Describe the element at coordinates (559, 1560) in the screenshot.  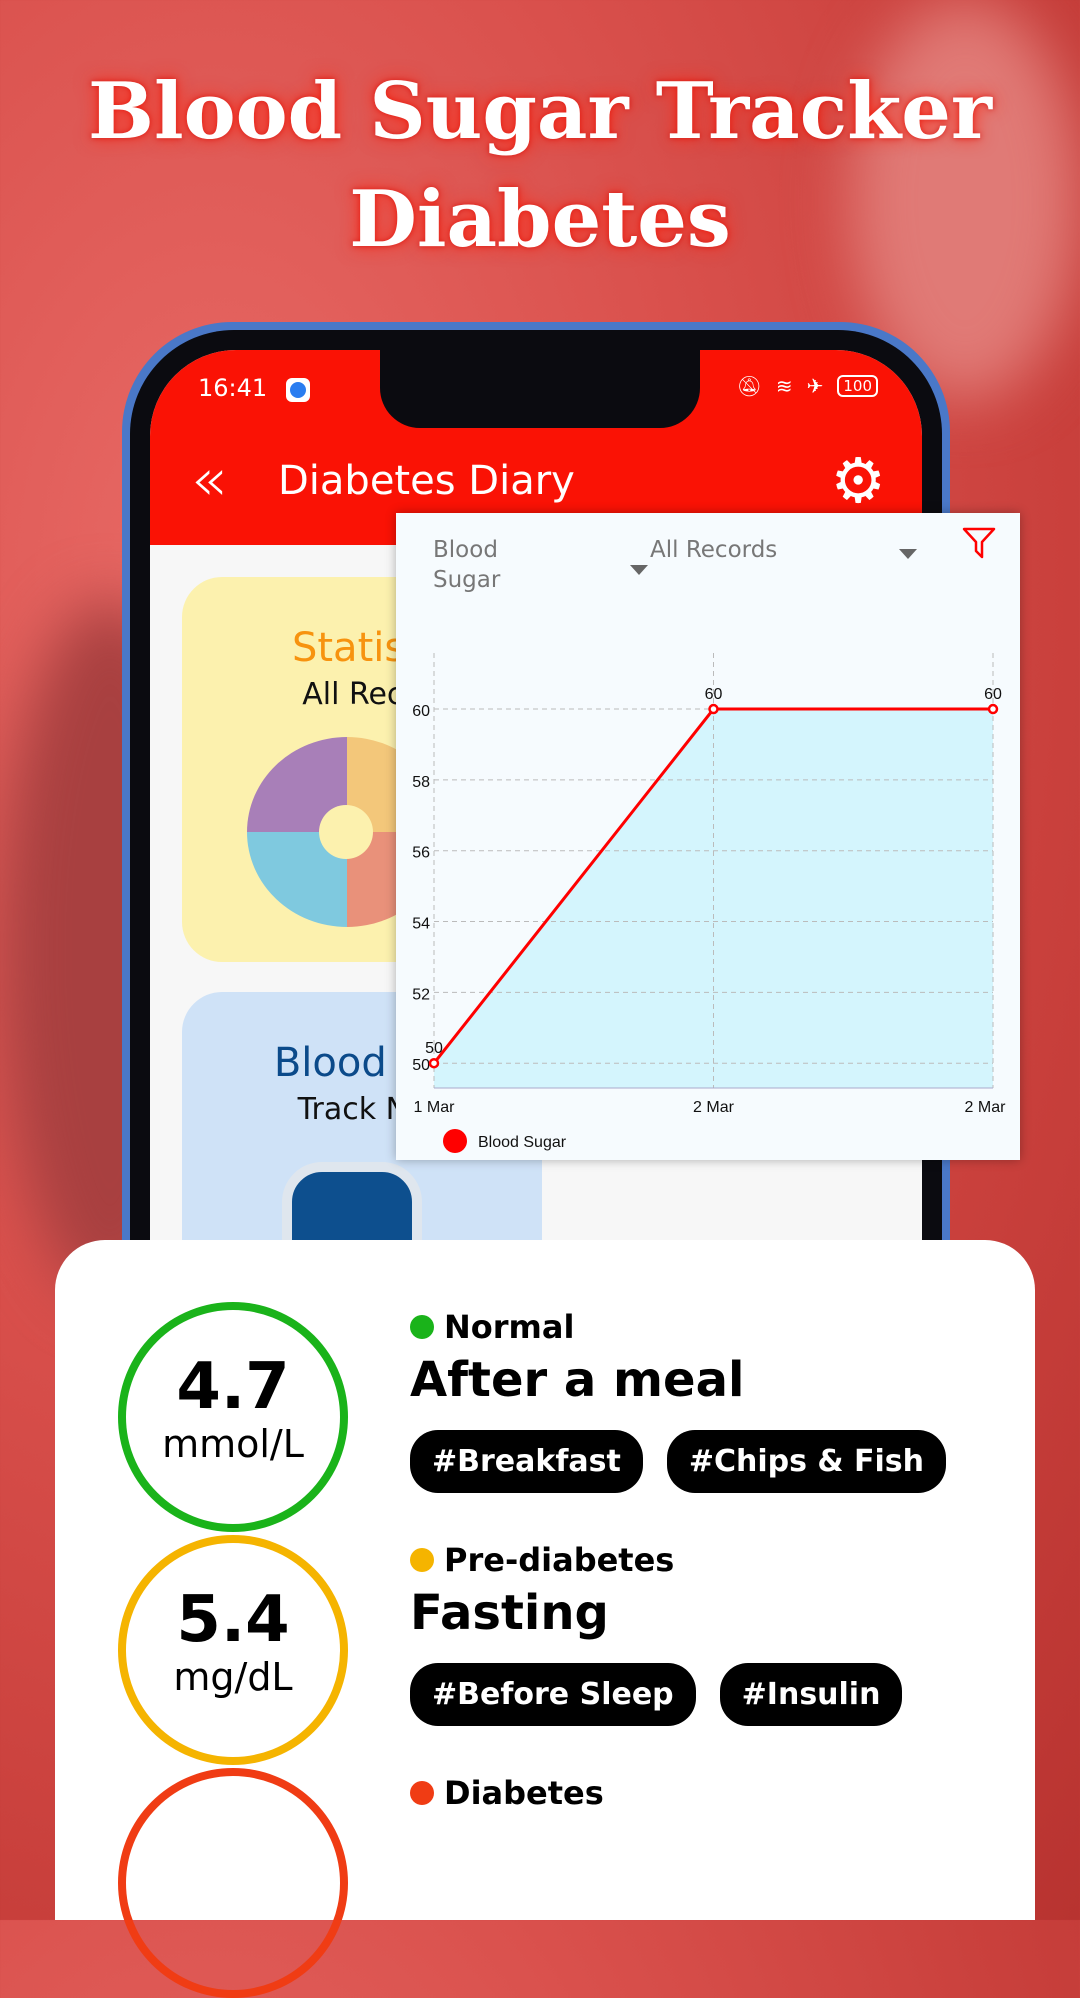
I see `status-label: Pre-diabetes` at that location.